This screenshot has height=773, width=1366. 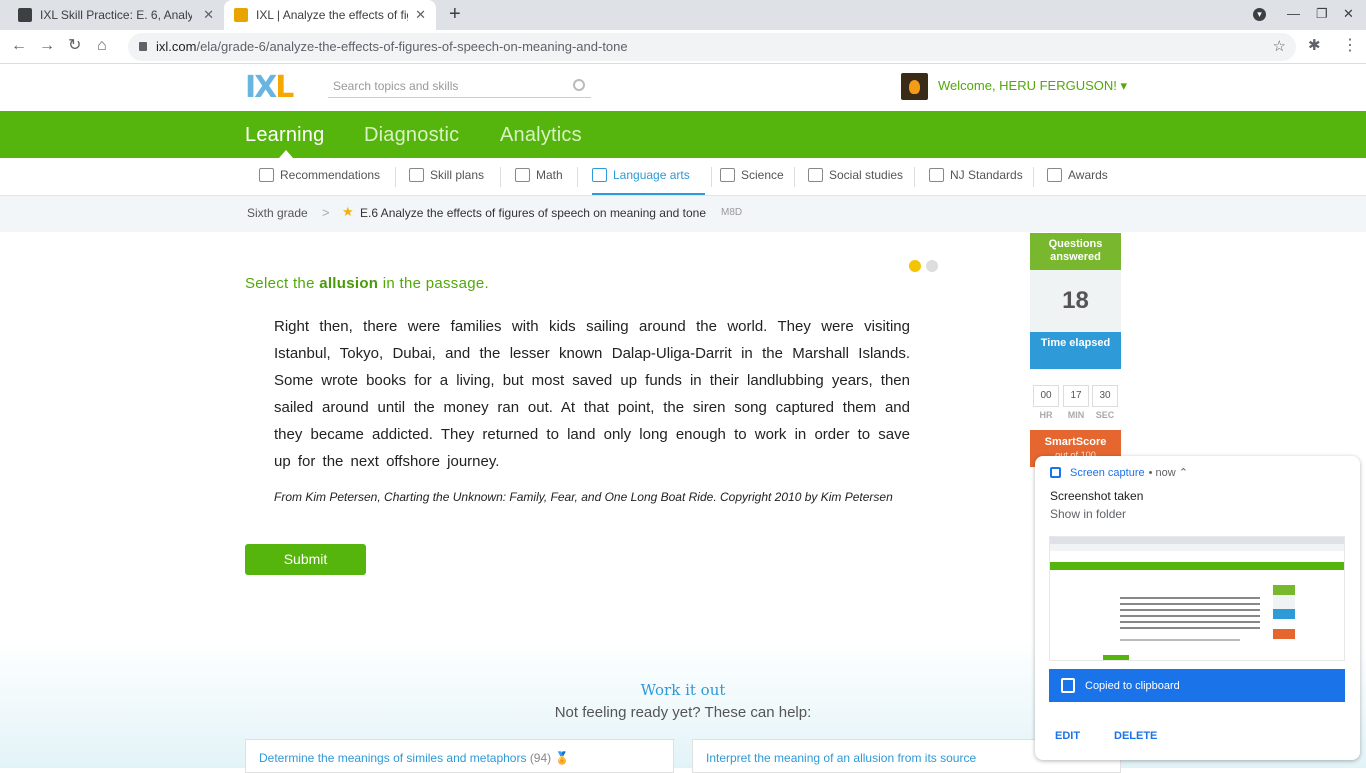 What do you see at coordinates (1067, 736) in the screenshot?
I see `edit-button: EDIT` at bounding box center [1067, 736].